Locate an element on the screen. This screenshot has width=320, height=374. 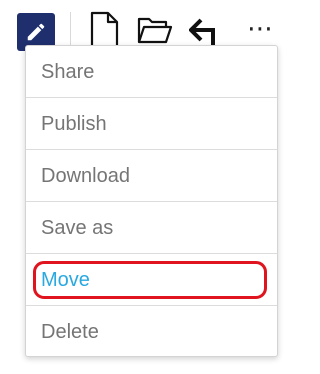
menu-item-save-as: Save as is located at coordinates (151, 228).